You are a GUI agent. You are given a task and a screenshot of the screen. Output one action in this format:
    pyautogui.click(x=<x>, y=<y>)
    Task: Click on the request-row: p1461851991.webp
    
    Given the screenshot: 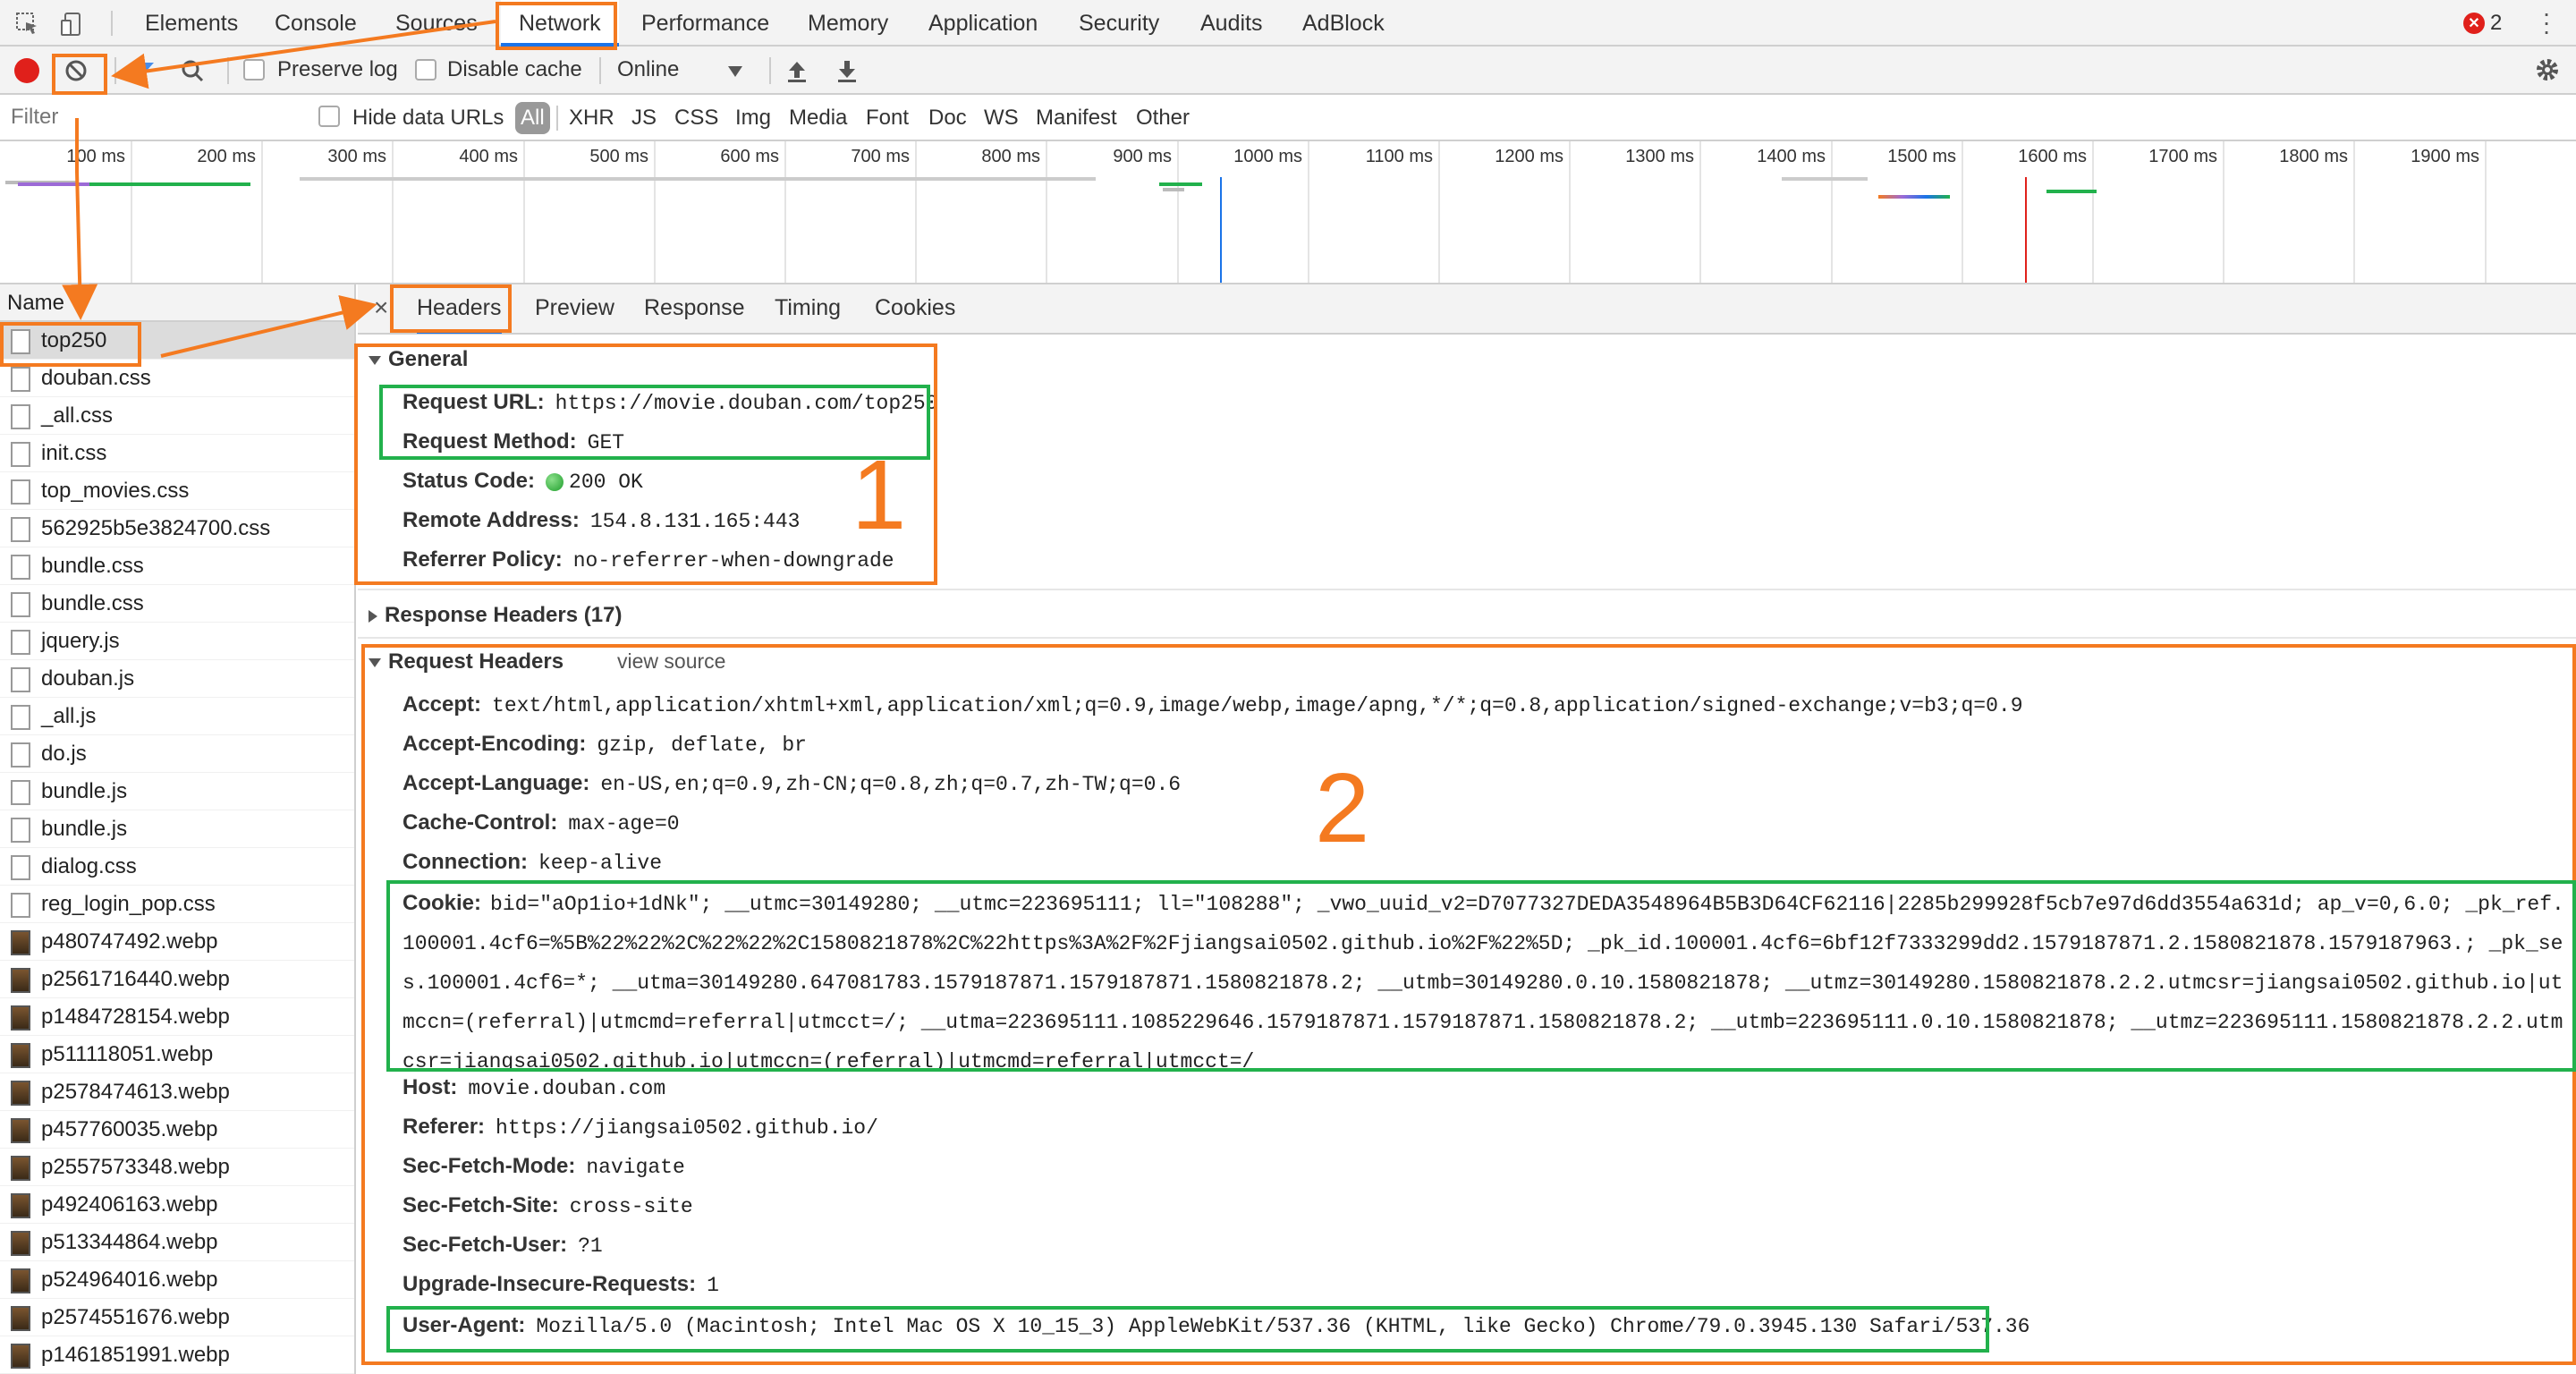 What is the action you would take?
    pyautogui.click(x=177, y=1355)
    